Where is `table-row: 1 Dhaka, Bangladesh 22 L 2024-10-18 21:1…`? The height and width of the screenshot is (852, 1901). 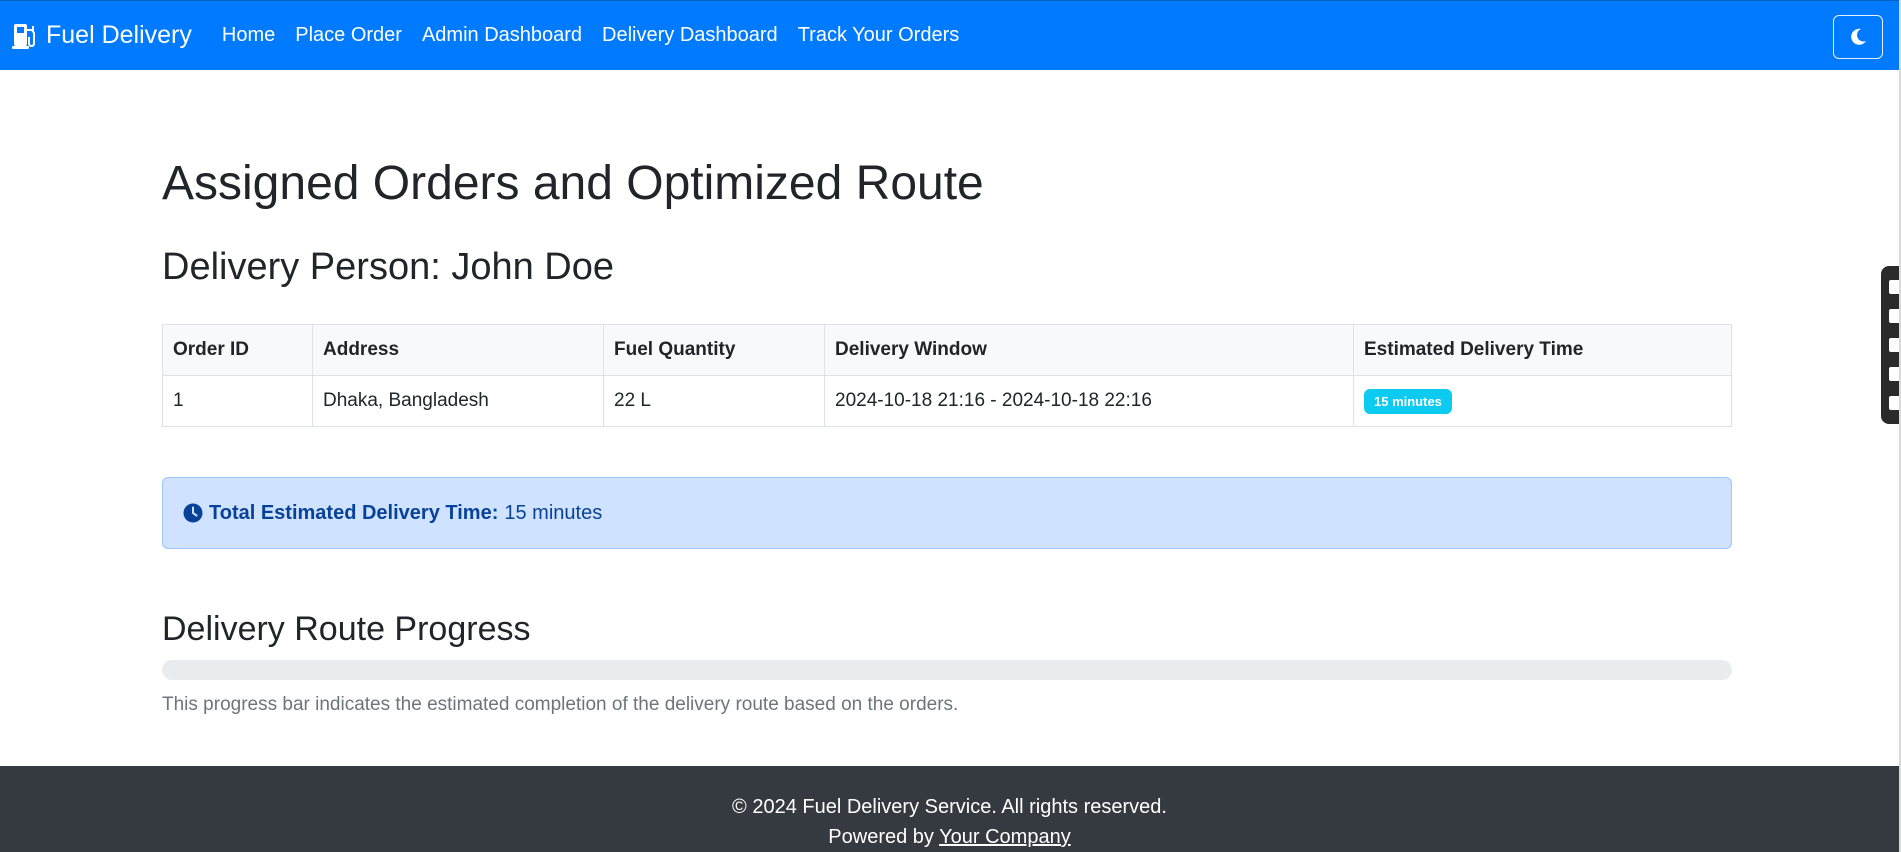 table-row: 1 Dhaka, Bangladesh 22 L 2024-10-18 21:1… is located at coordinates (947, 401).